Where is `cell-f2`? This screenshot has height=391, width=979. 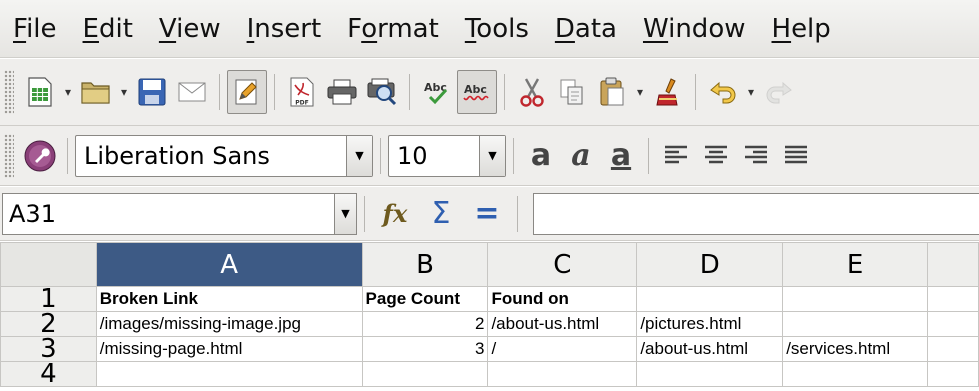
cell-f2 is located at coordinates (953, 324).